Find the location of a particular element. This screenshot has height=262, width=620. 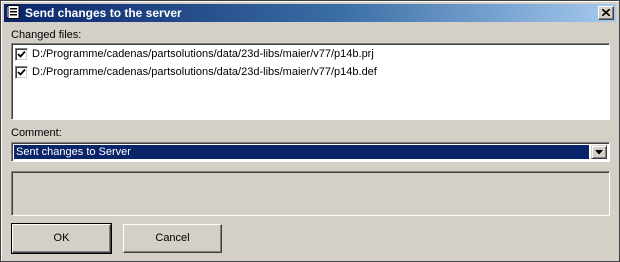

dropdown-button is located at coordinates (599, 152).